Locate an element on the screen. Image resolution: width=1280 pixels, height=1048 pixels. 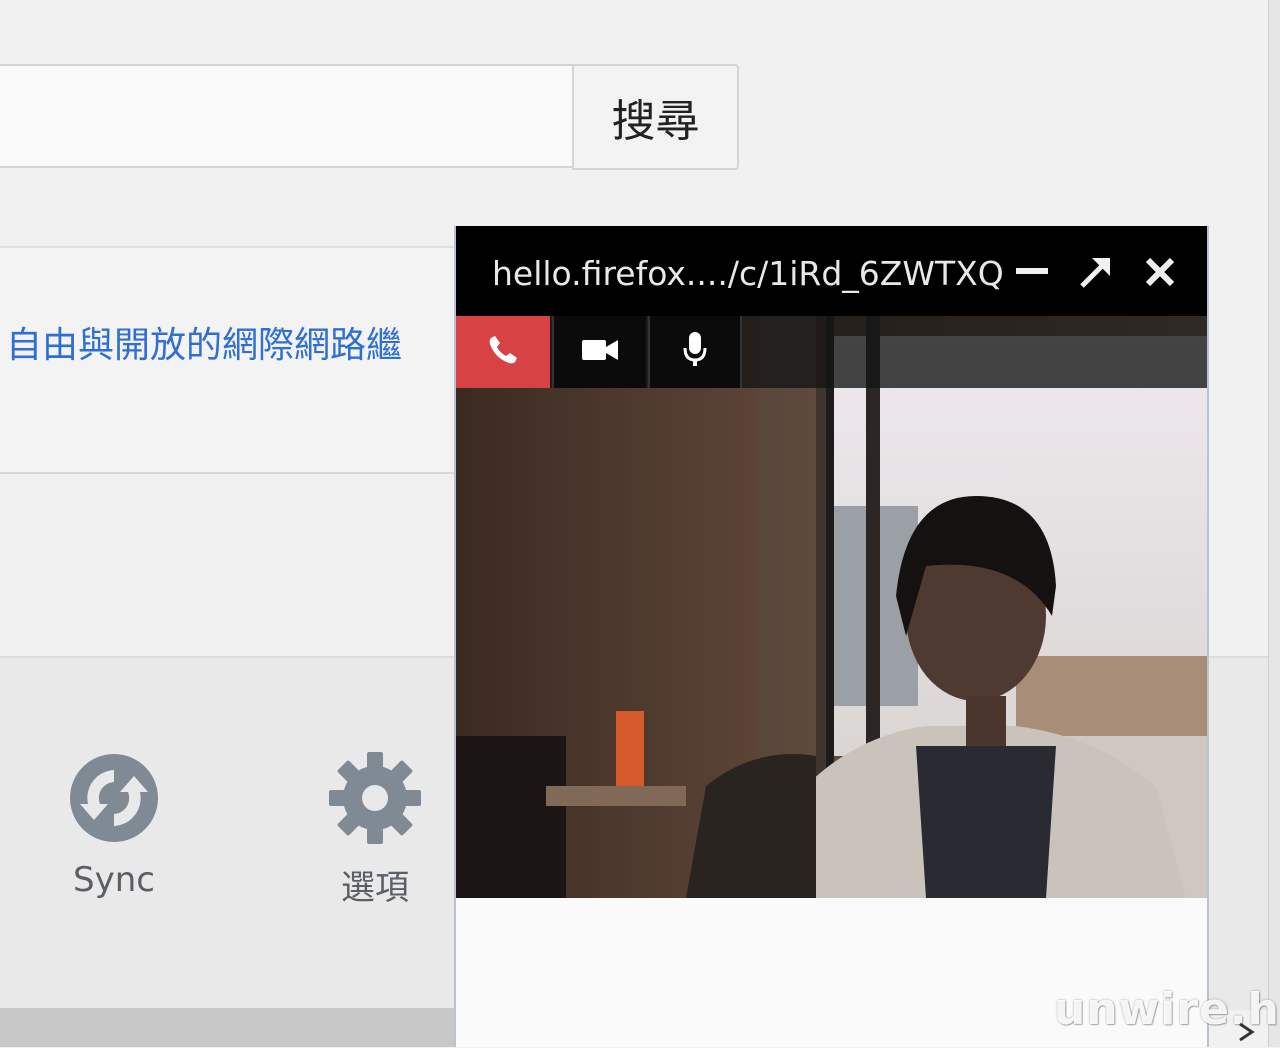
window-edge is located at coordinates (1274, 523).